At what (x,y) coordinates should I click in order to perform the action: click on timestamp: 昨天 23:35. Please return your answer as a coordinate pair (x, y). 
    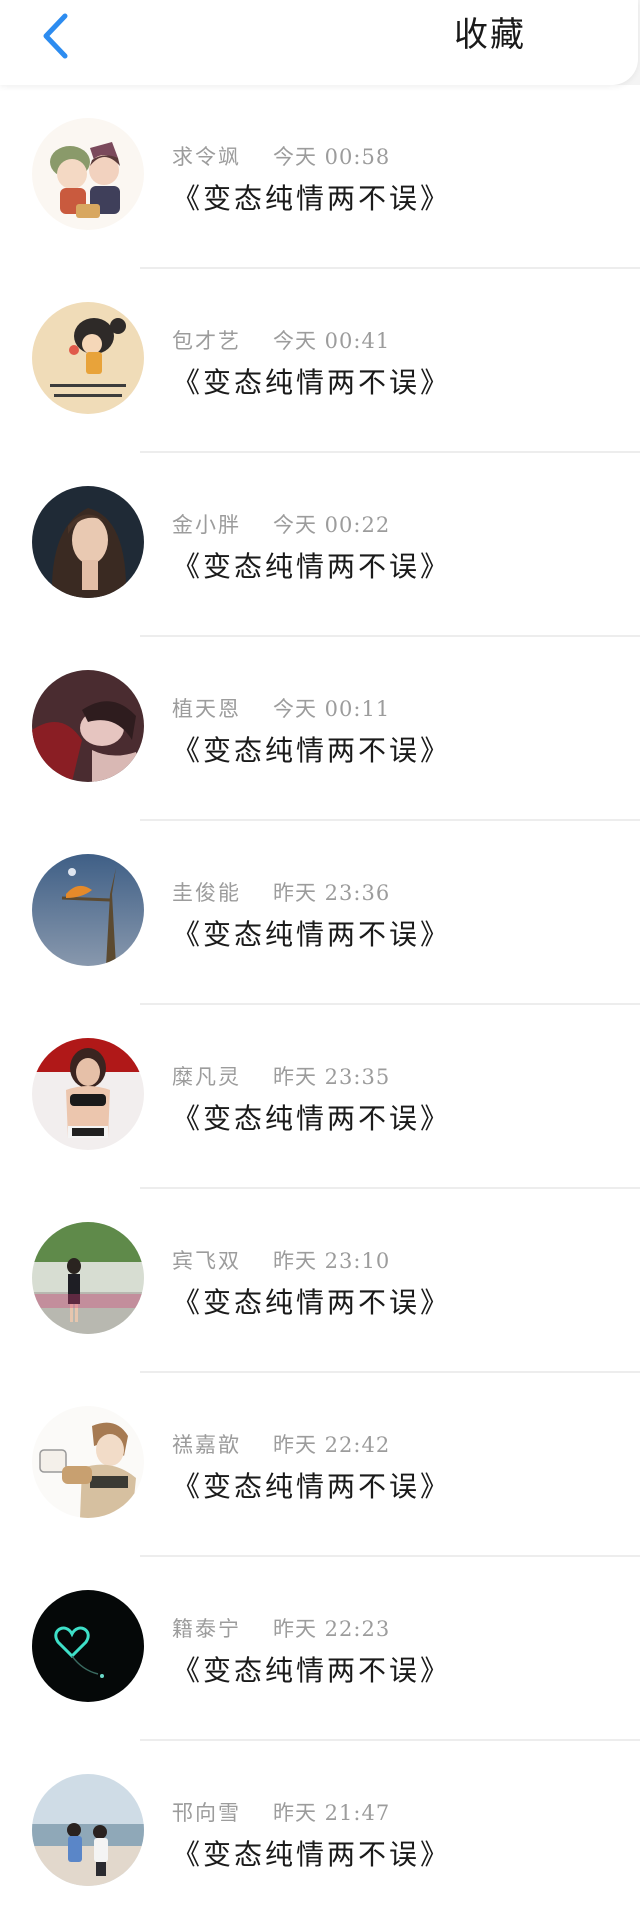
    Looking at the image, I should click on (332, 1077).